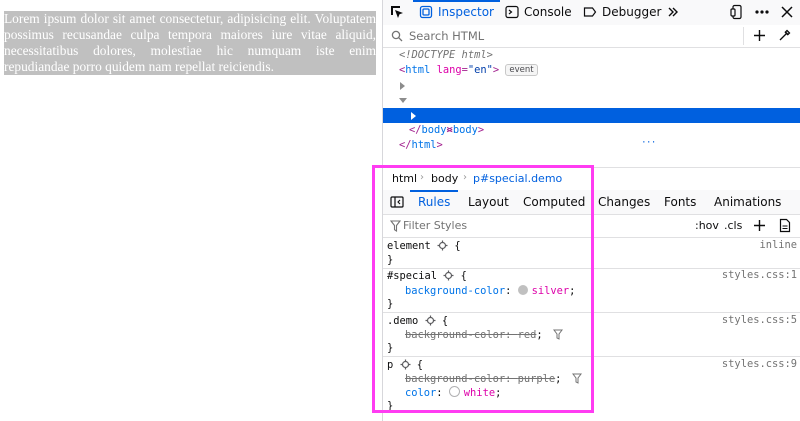 This screenshot has width=800, height=421. I want to click on breadcrumb: html › body › p#special.demo, so click(591, 179).